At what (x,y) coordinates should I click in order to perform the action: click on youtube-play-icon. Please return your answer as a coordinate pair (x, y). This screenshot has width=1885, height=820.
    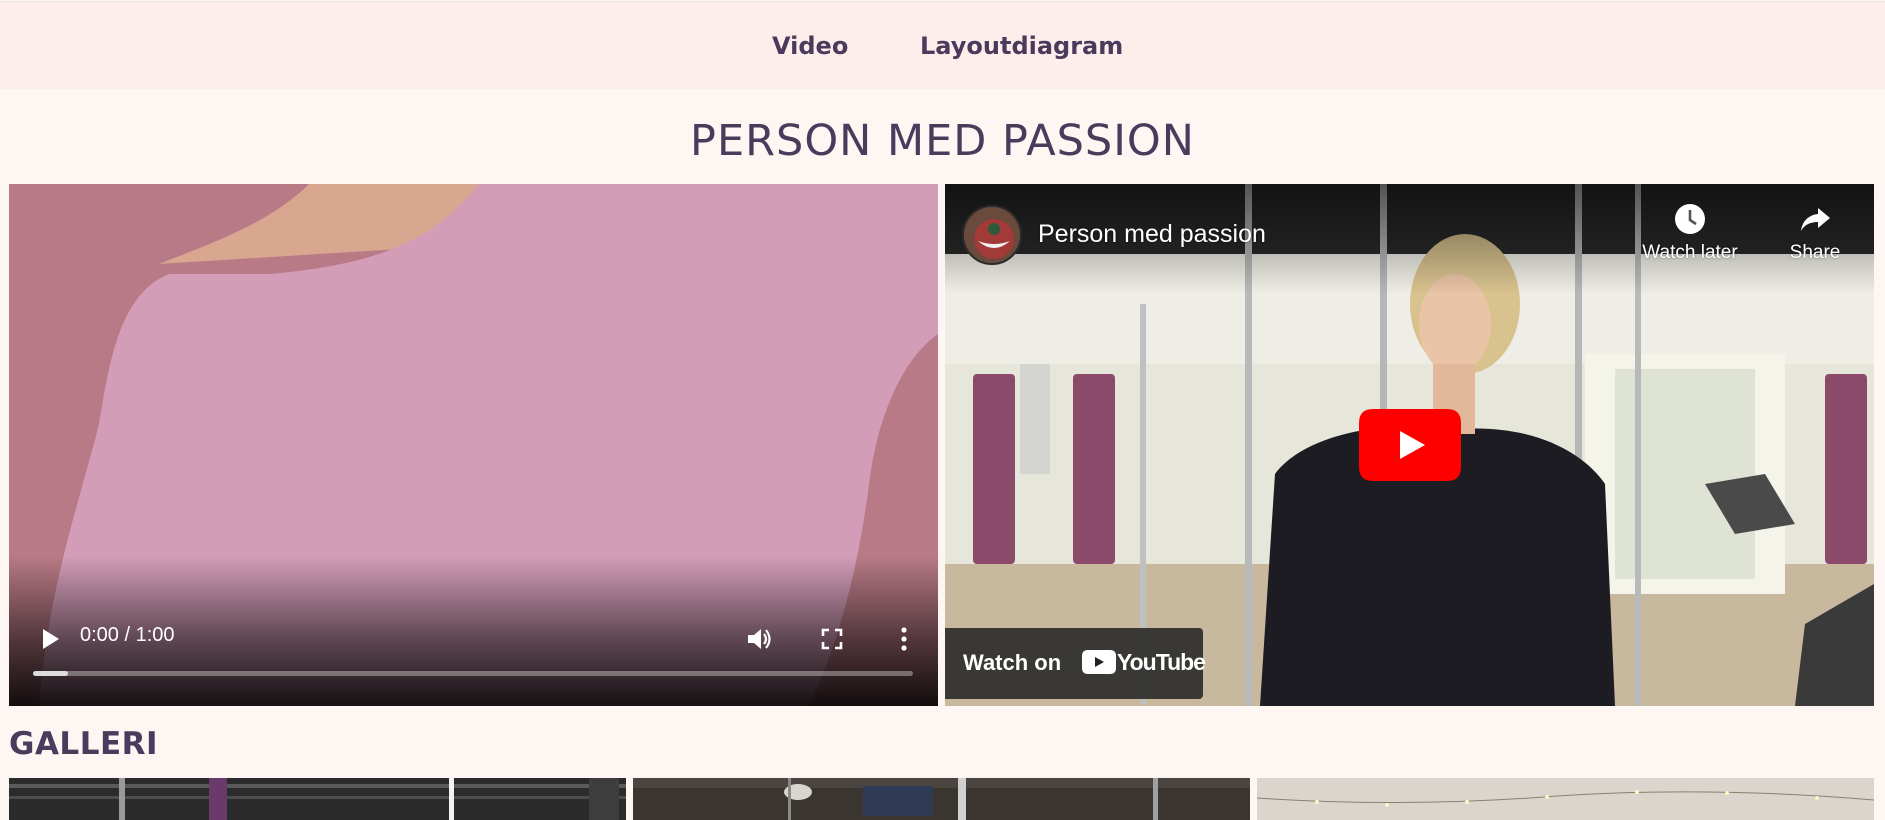
    Looking at the image, I should click on (1410, 445).